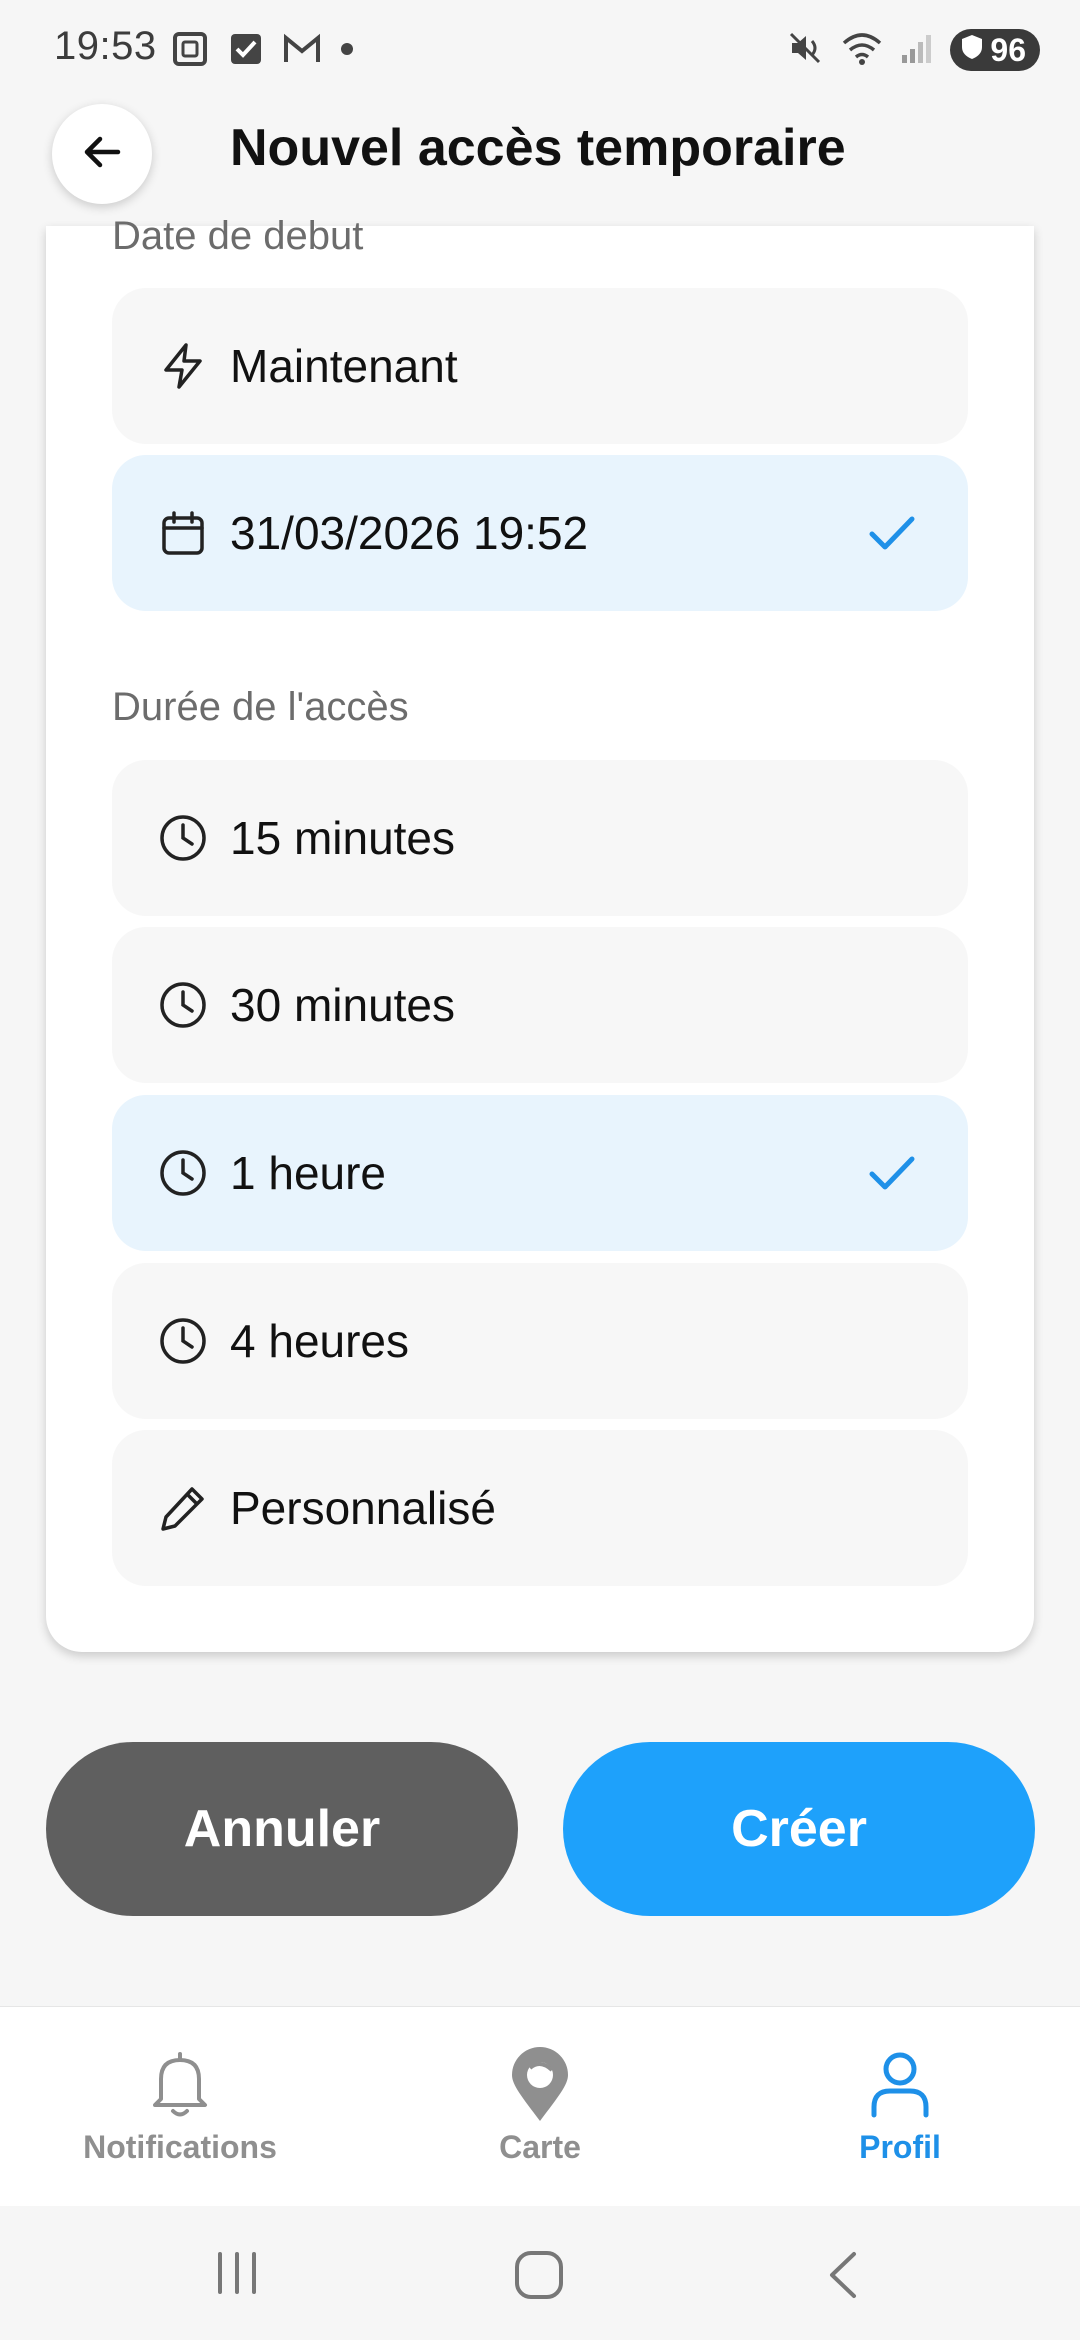 The height and width of the screenshot is (2340, 1080). What do you see at coordinates (183, 1508) in the screenshot?
I see `pencil-icon` at bounding box center [183, 1508].